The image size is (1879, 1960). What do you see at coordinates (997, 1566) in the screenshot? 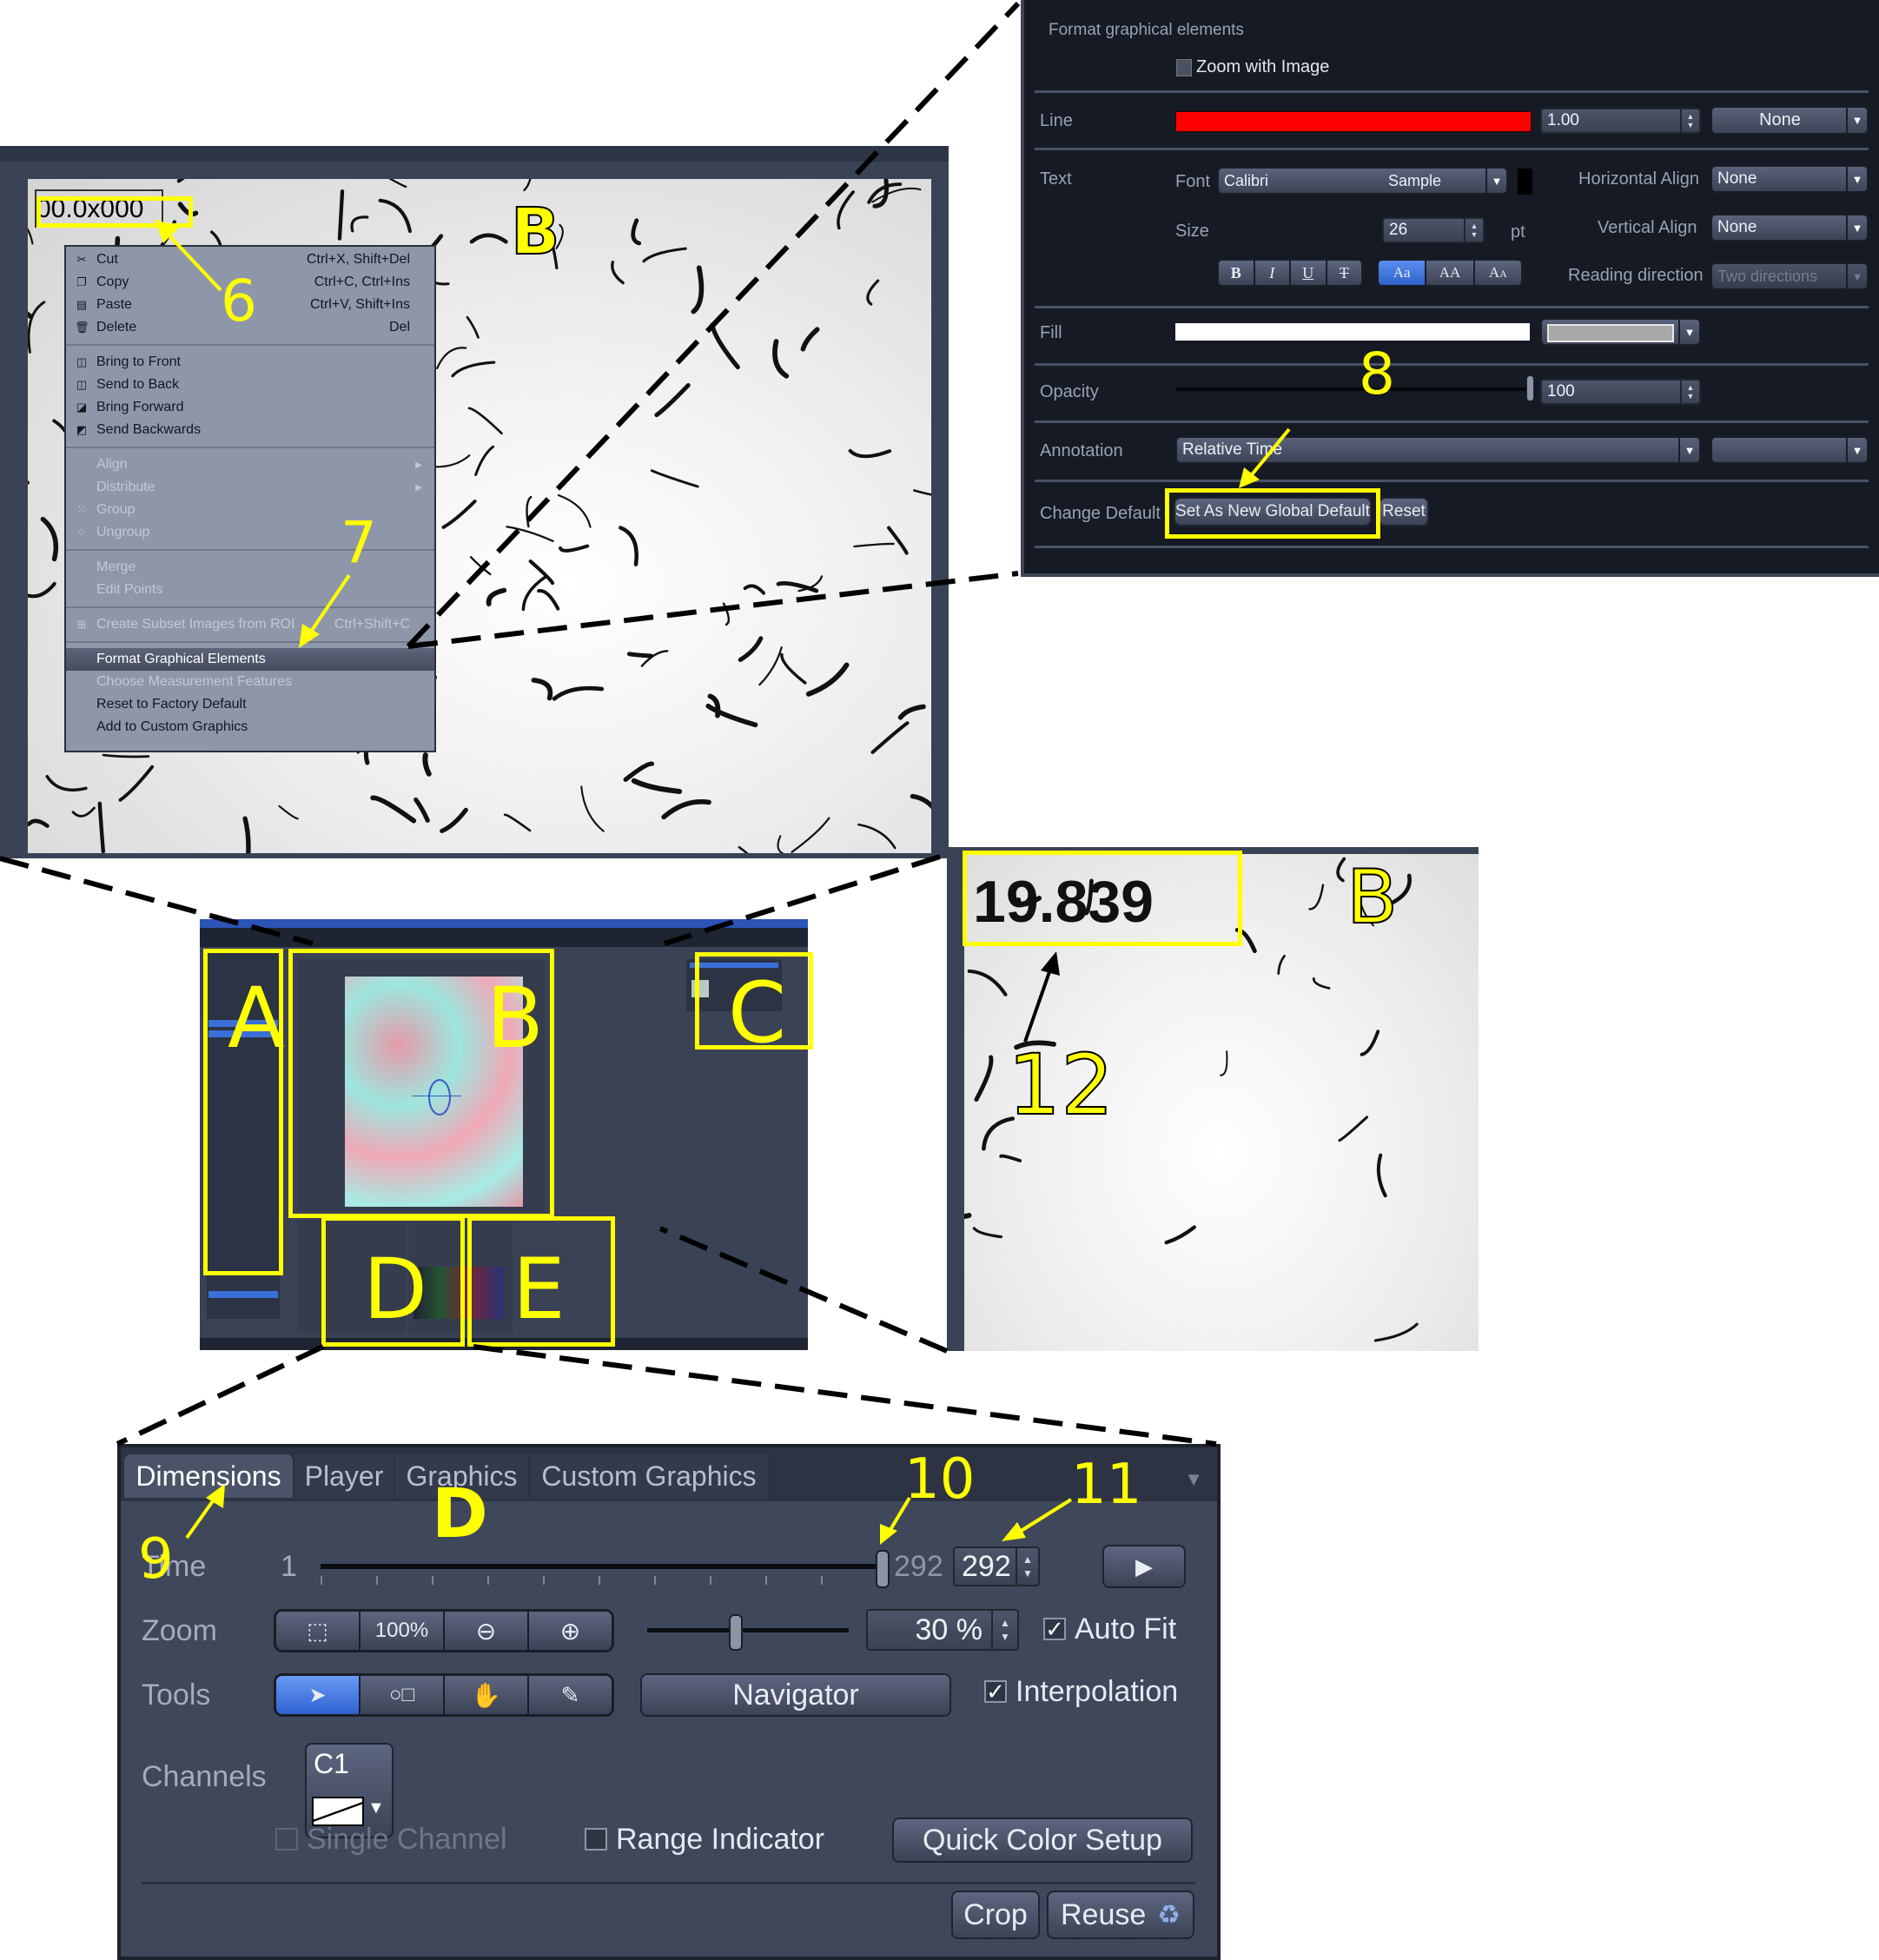
I see `time-value-input: 292 ▲ ▼` at bounding box center [997, 1566].